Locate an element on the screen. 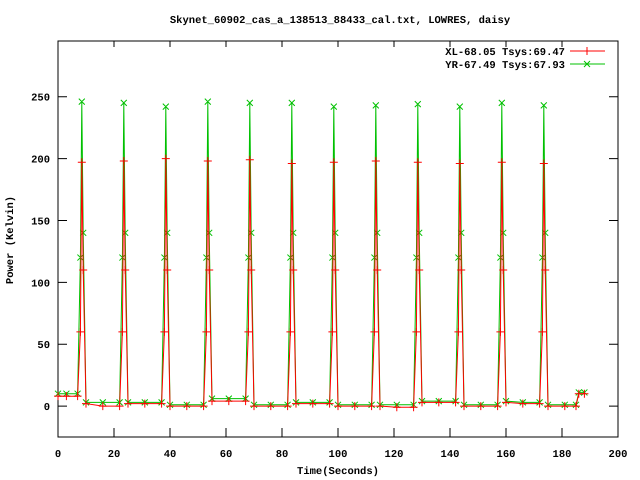  tick-label: 50 is located at coordinates (43, 346).